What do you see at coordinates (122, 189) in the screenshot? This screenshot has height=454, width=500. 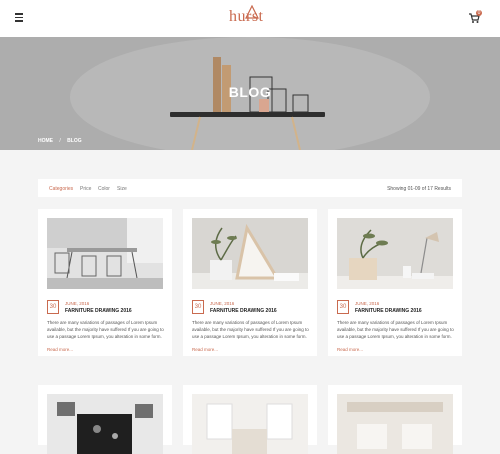 I see `filter-size: Size` at bounding box center [122, 189].